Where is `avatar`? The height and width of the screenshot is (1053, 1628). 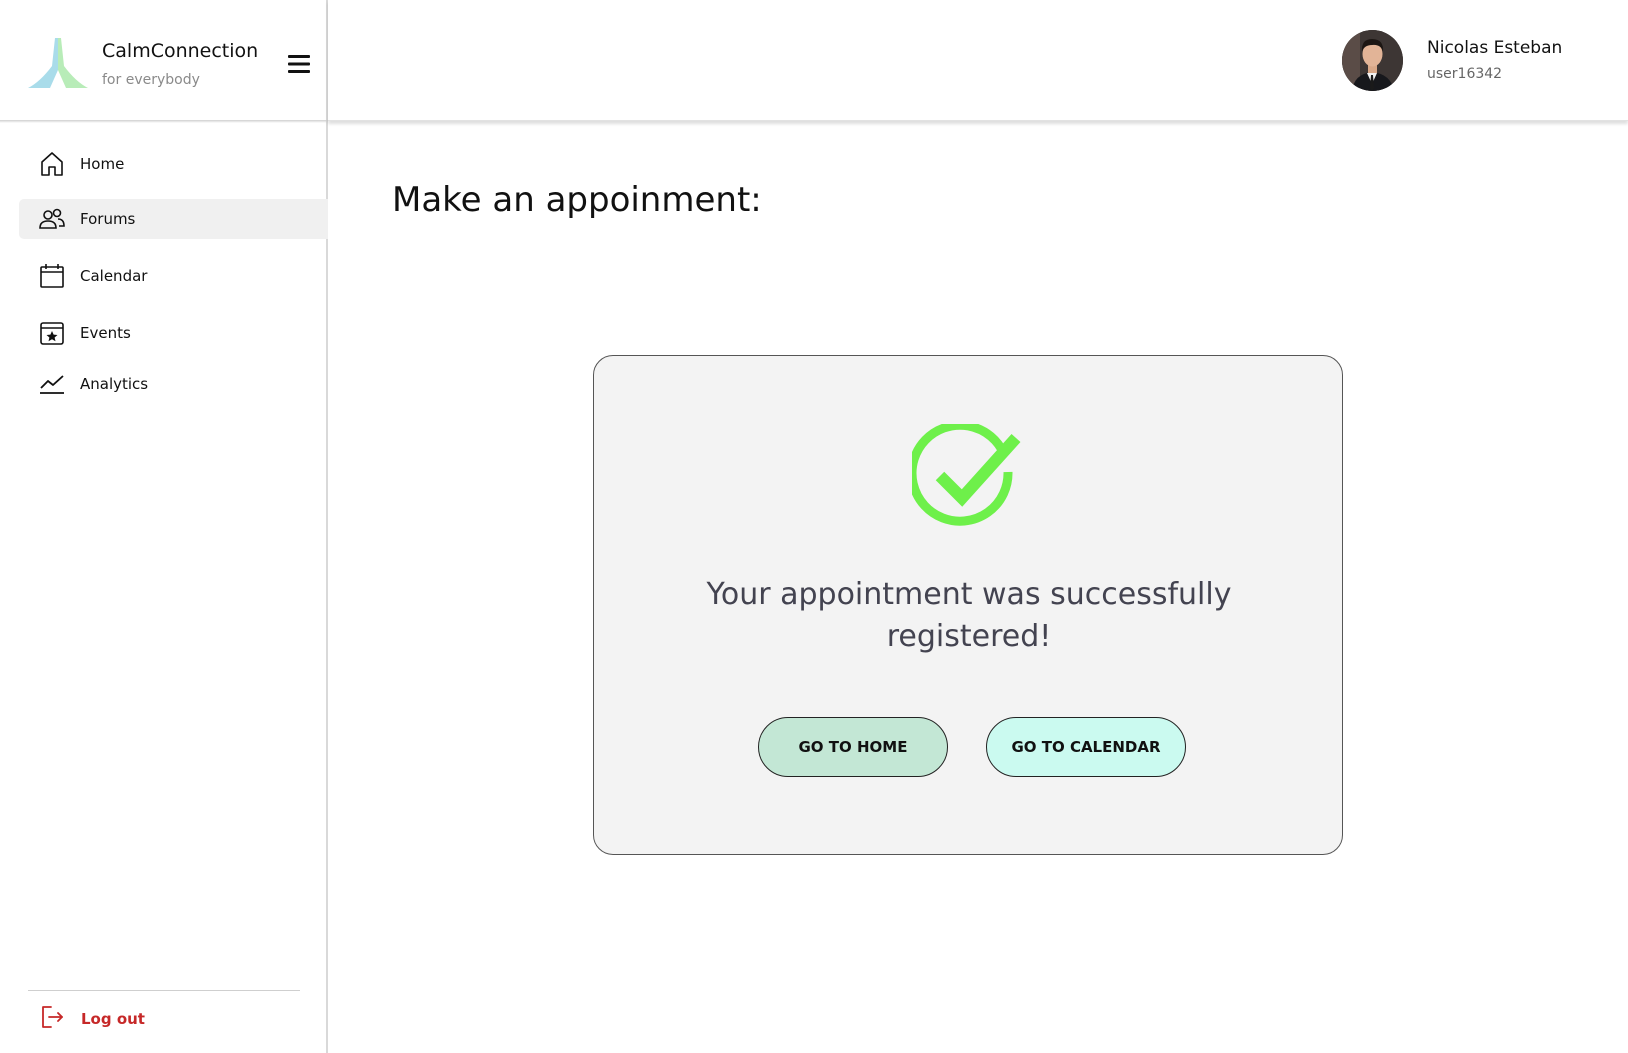
avatar is located at coordinates (1372, 60).